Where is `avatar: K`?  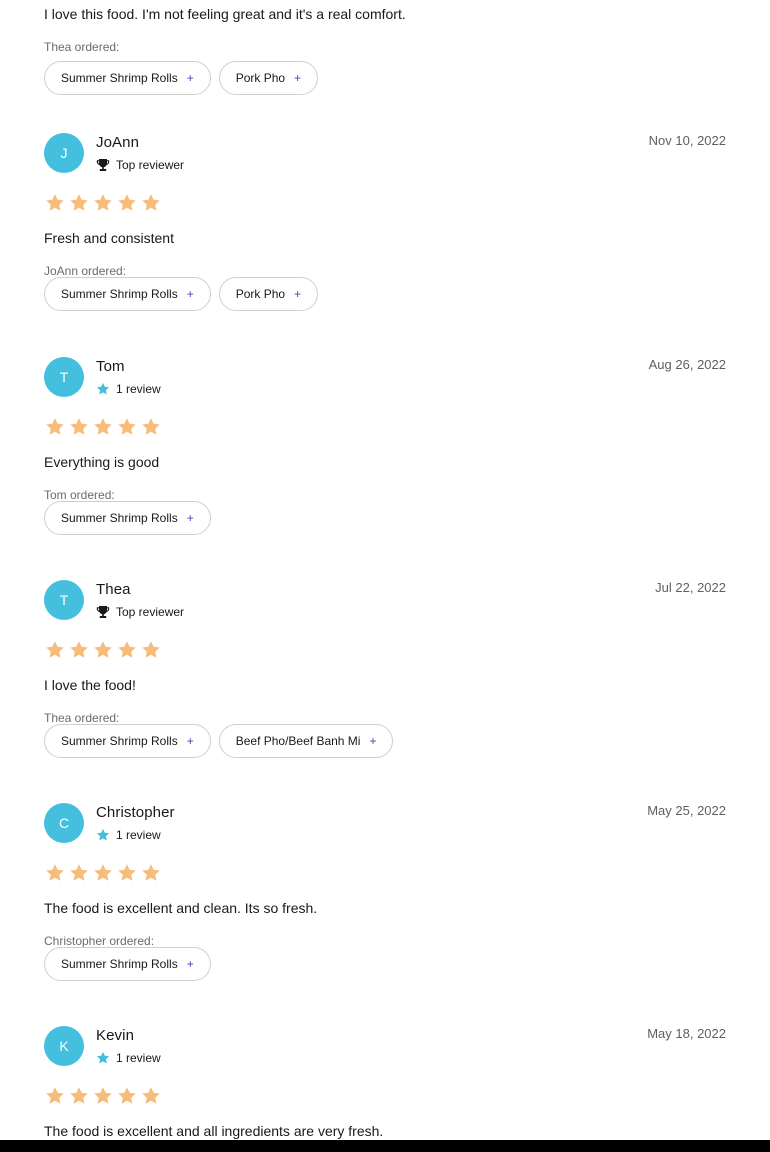 avatar: K is located at coordinates (64, 1046).